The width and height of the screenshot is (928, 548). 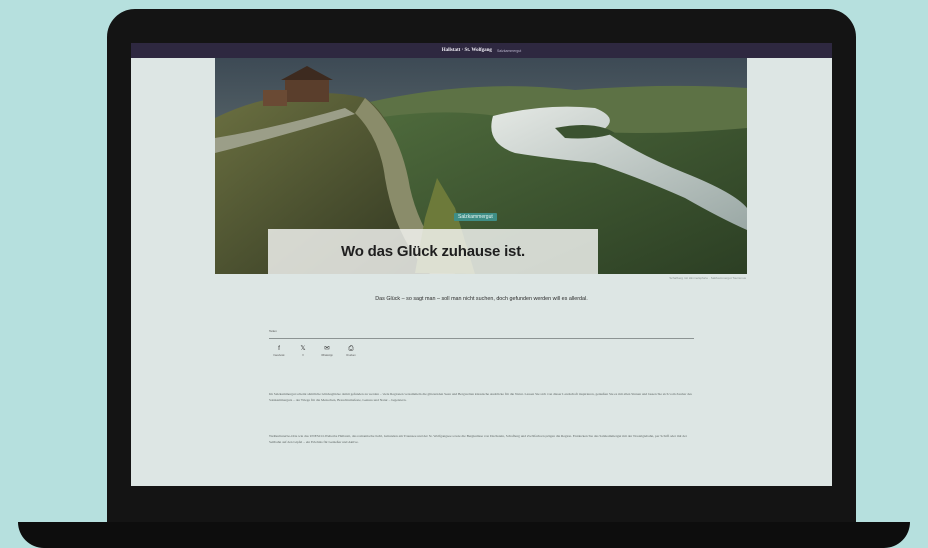 I want to click on facebook-icon: f, so click(x=279, y=348).